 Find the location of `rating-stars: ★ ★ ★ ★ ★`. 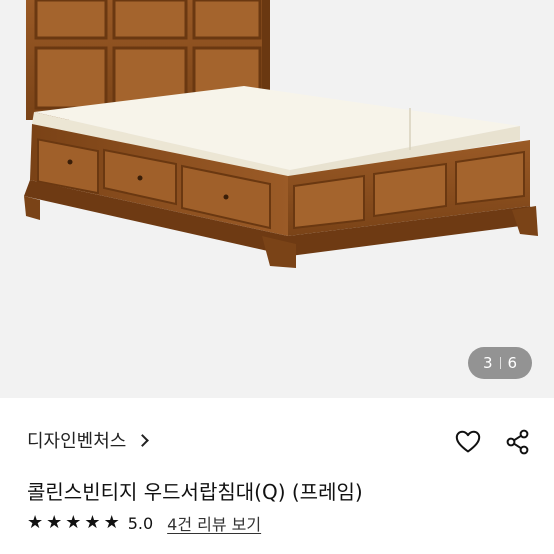

rating-stars: ★ ★ ★ ★ ★ is located at coordinates (73, 523).